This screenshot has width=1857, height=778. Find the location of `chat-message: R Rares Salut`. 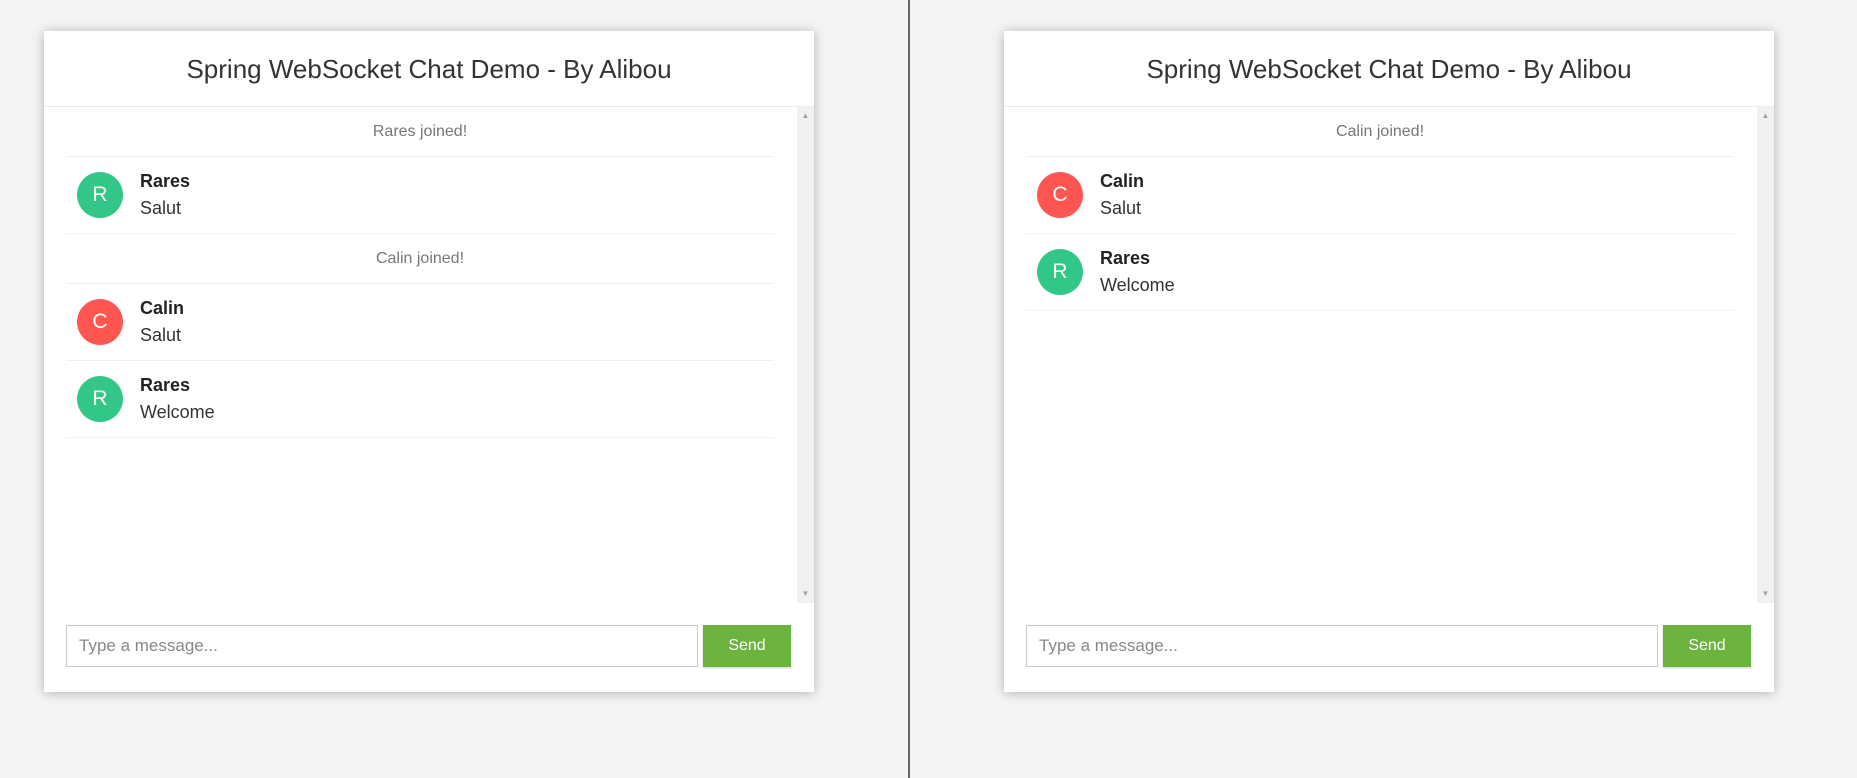

chat-message: R Rares Salut is located at coordinates (420, 195).